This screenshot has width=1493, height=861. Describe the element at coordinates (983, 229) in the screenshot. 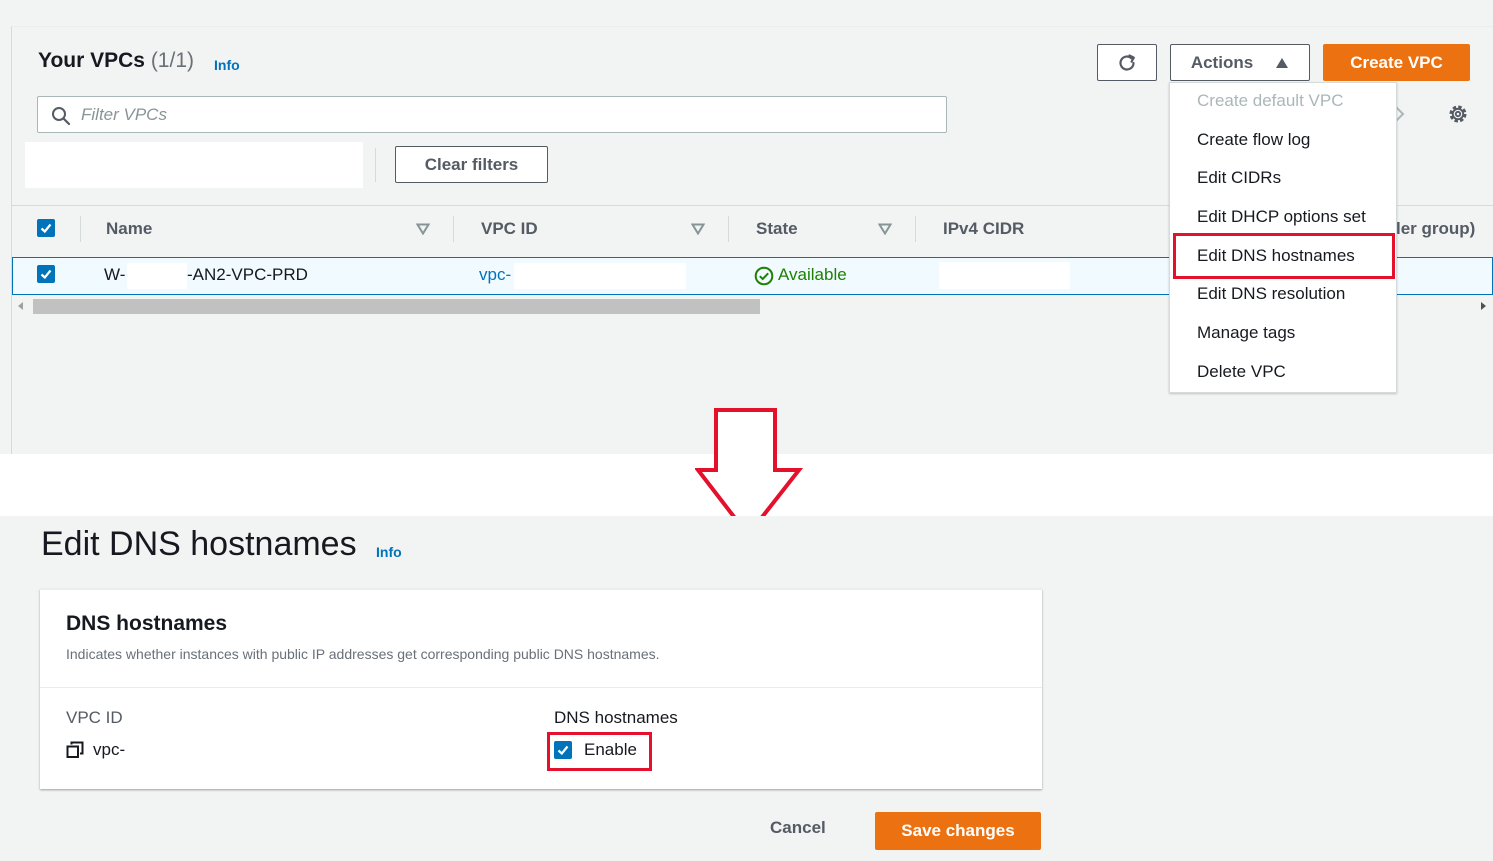

I see `column-header-ipv4-cidr: IPv4 CIDR` at that location.